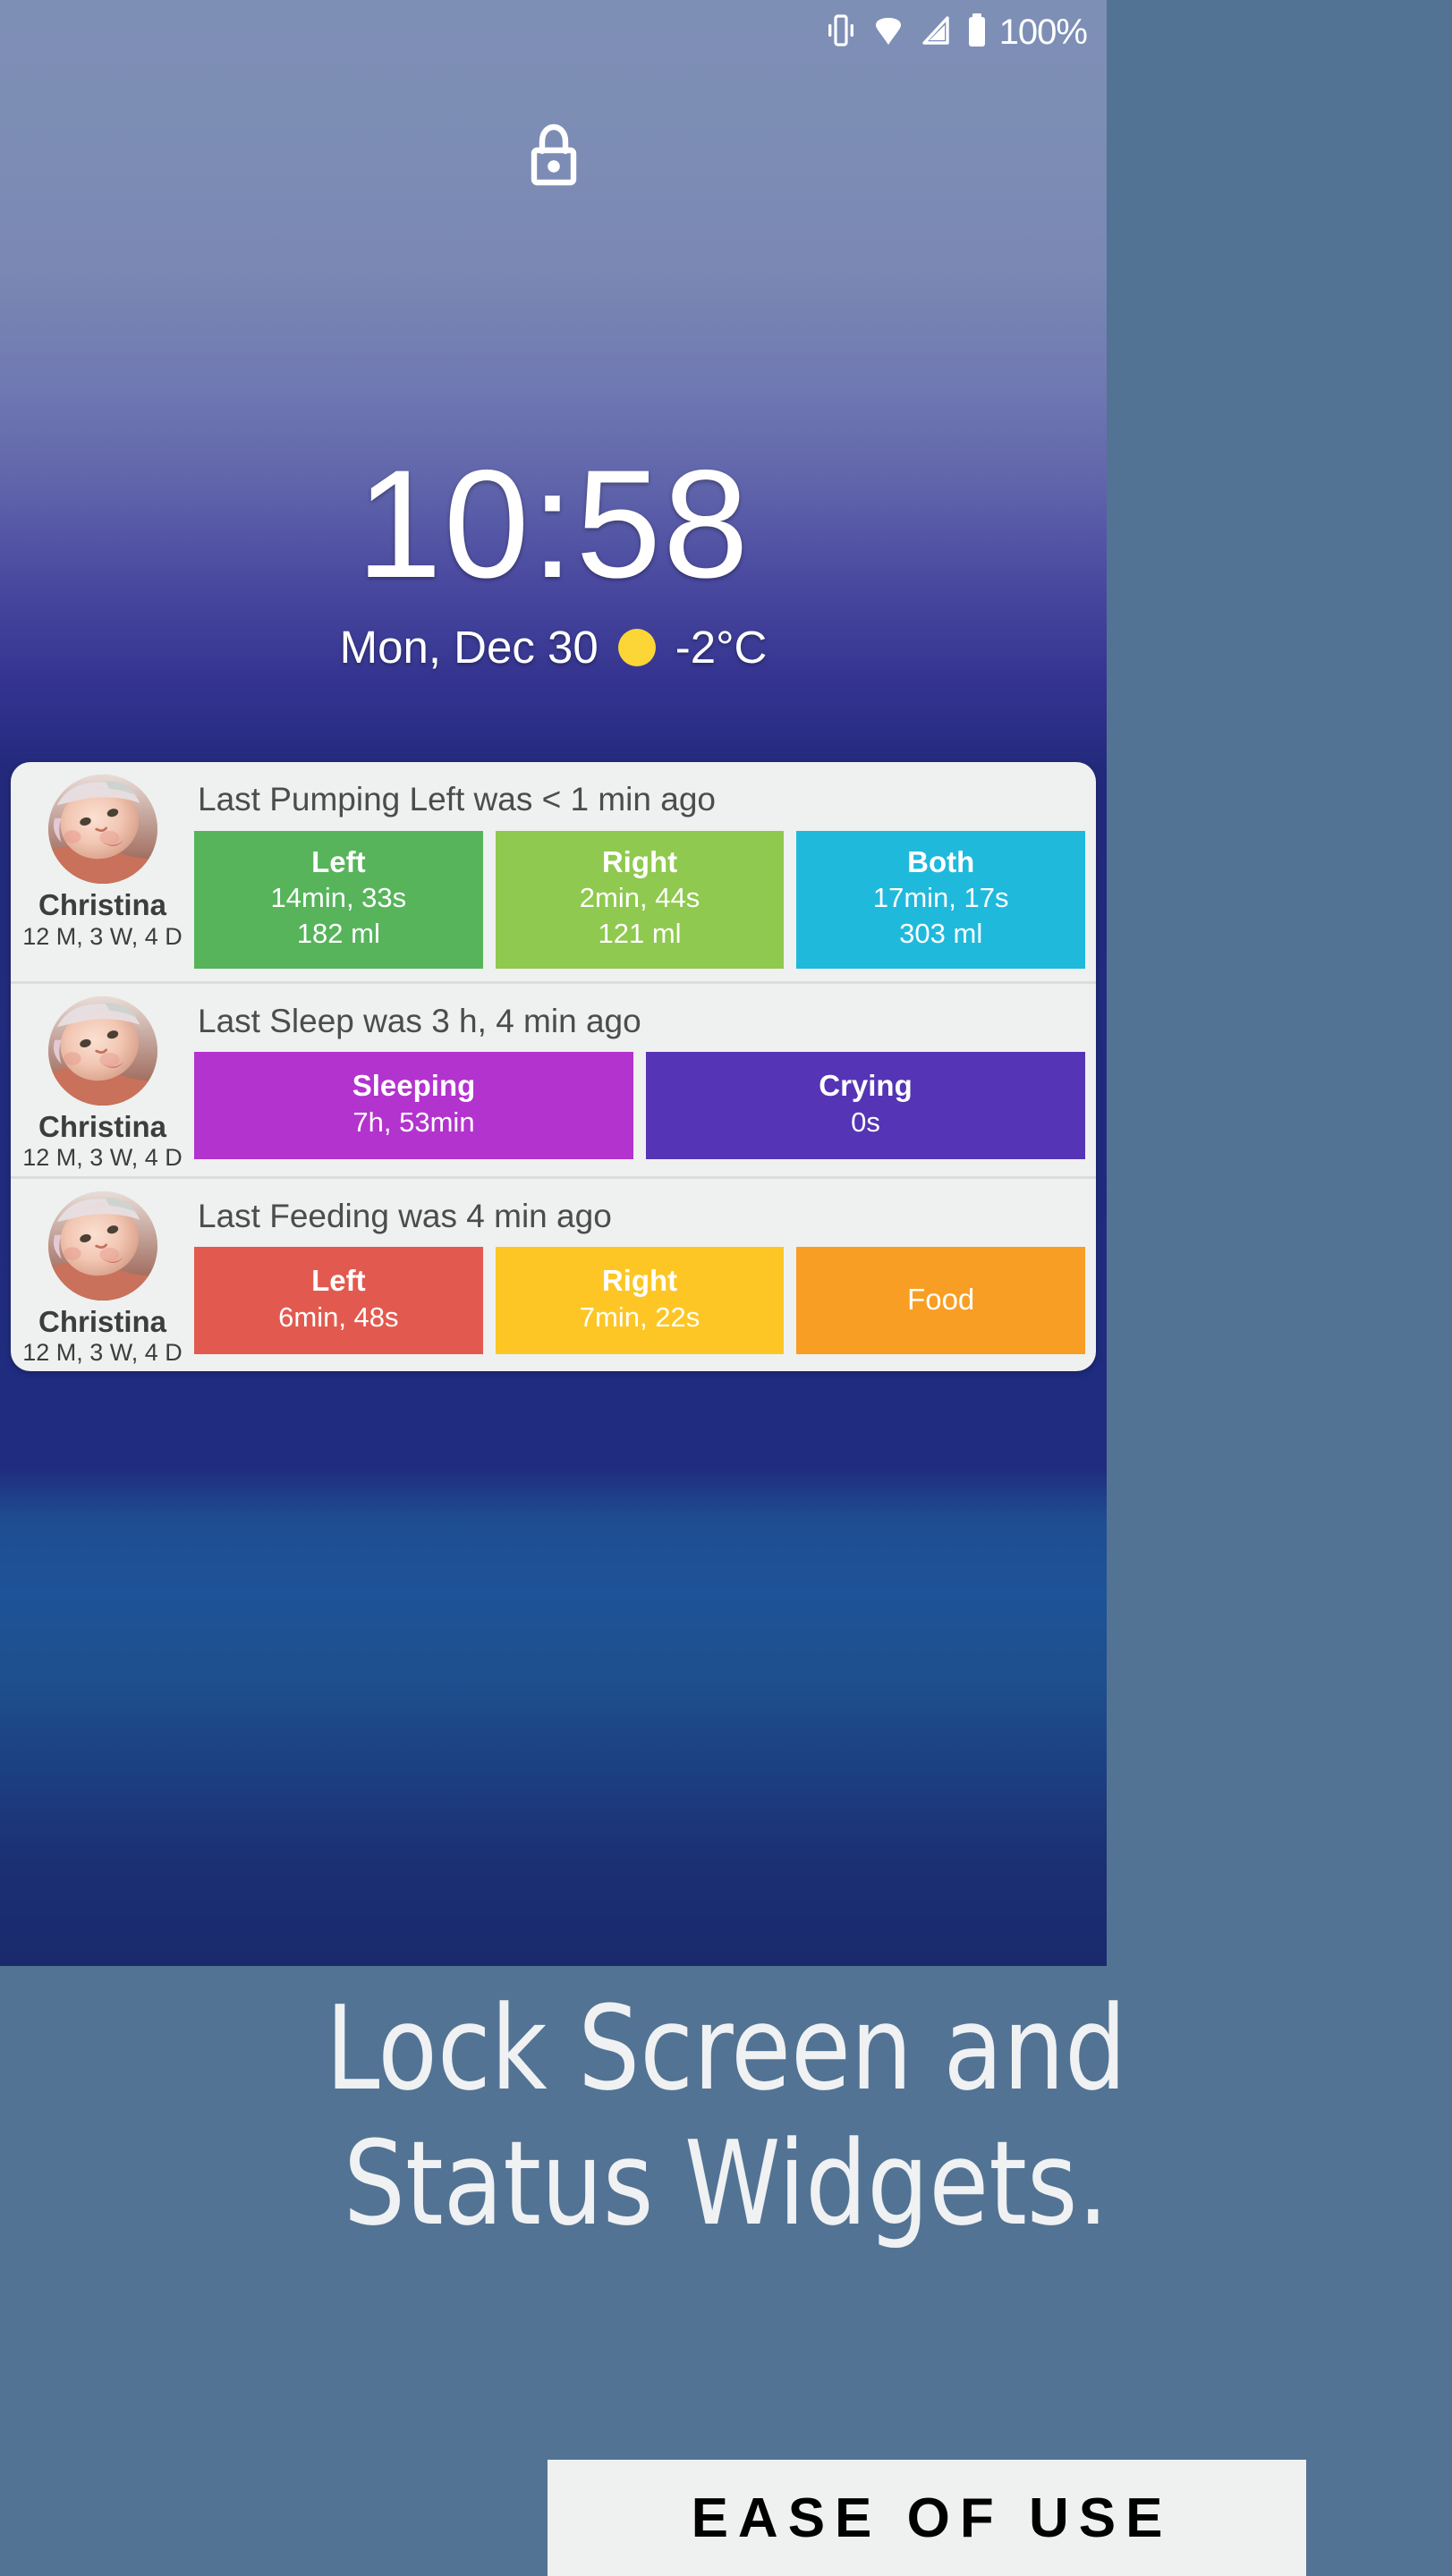 This screenshot has height=2576, width=1452. What do you see at coordinates (338, 1317) in the screenshot?
I see `tile-value-primary: 6min, 48s` at bounding box center [338, 1317].